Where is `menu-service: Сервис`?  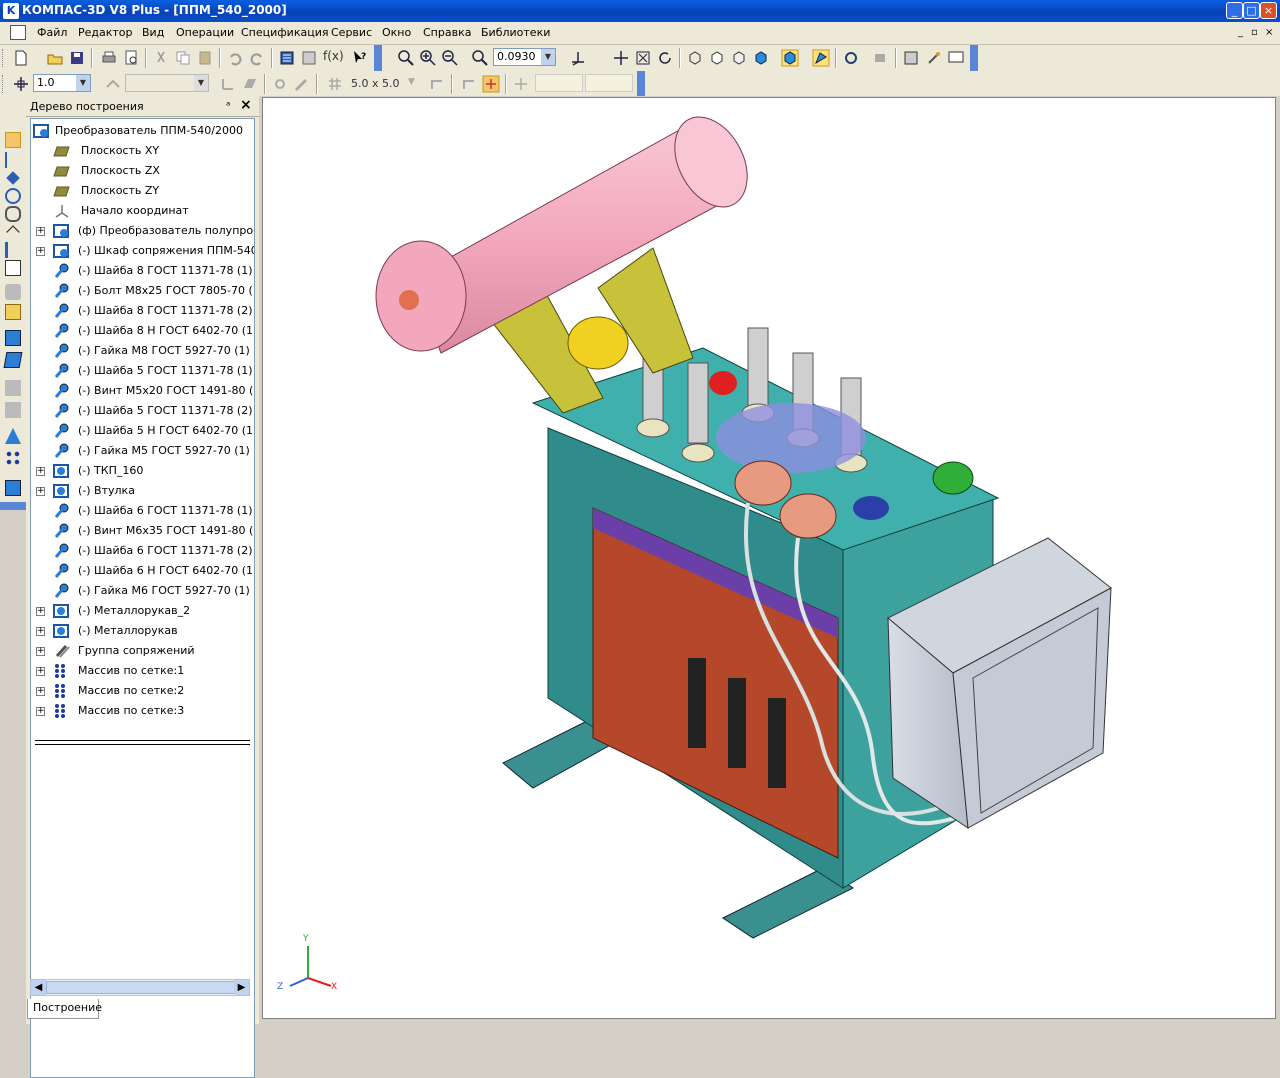 menu-service: Сервис is located at coordinates (351, 32).